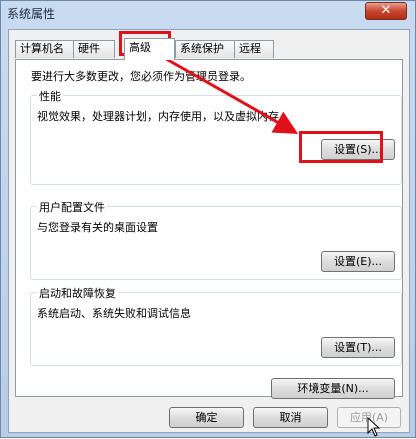 This screenshot has width=416, height=439. What do you see at coordinates (374, 427) in the screenshot?
I see `mouse-pointer-icon` at bounding box center [374, 427].